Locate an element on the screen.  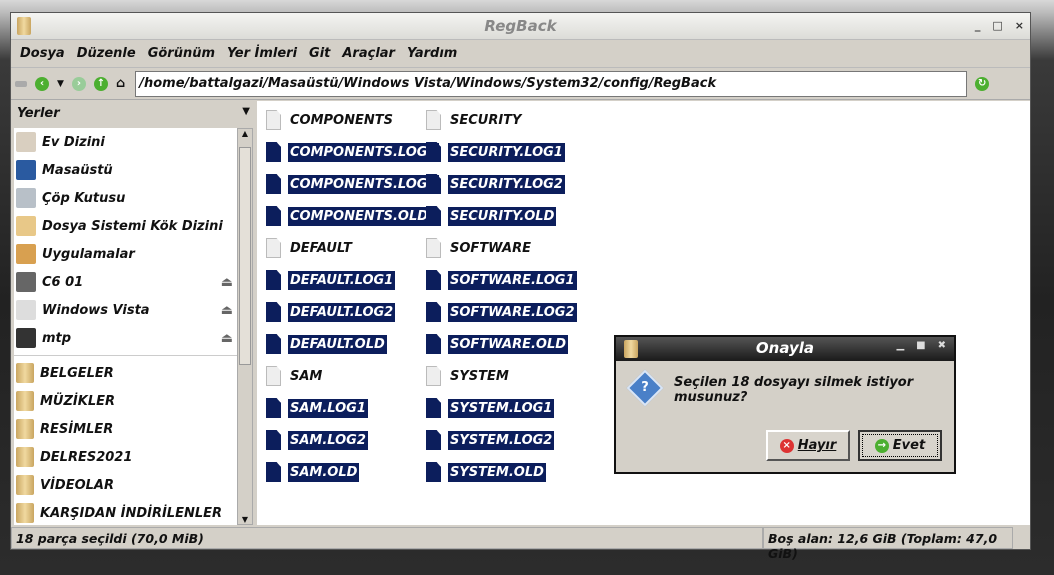
phone-icon is located at coordinates (26, 282).